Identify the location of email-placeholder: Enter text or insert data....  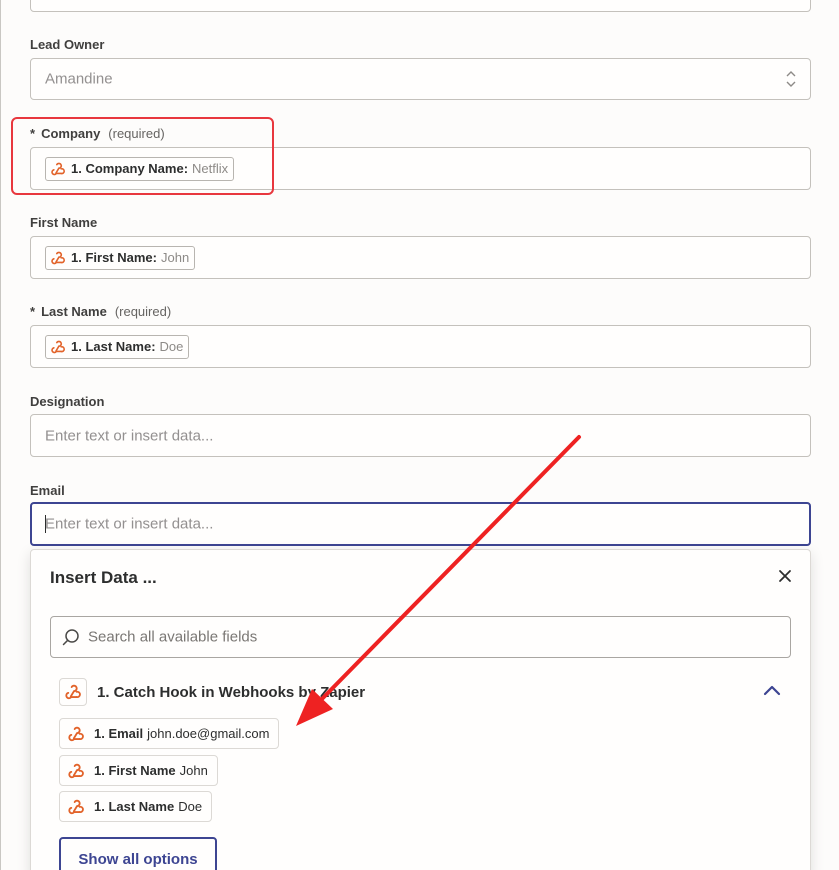
(129, 524).